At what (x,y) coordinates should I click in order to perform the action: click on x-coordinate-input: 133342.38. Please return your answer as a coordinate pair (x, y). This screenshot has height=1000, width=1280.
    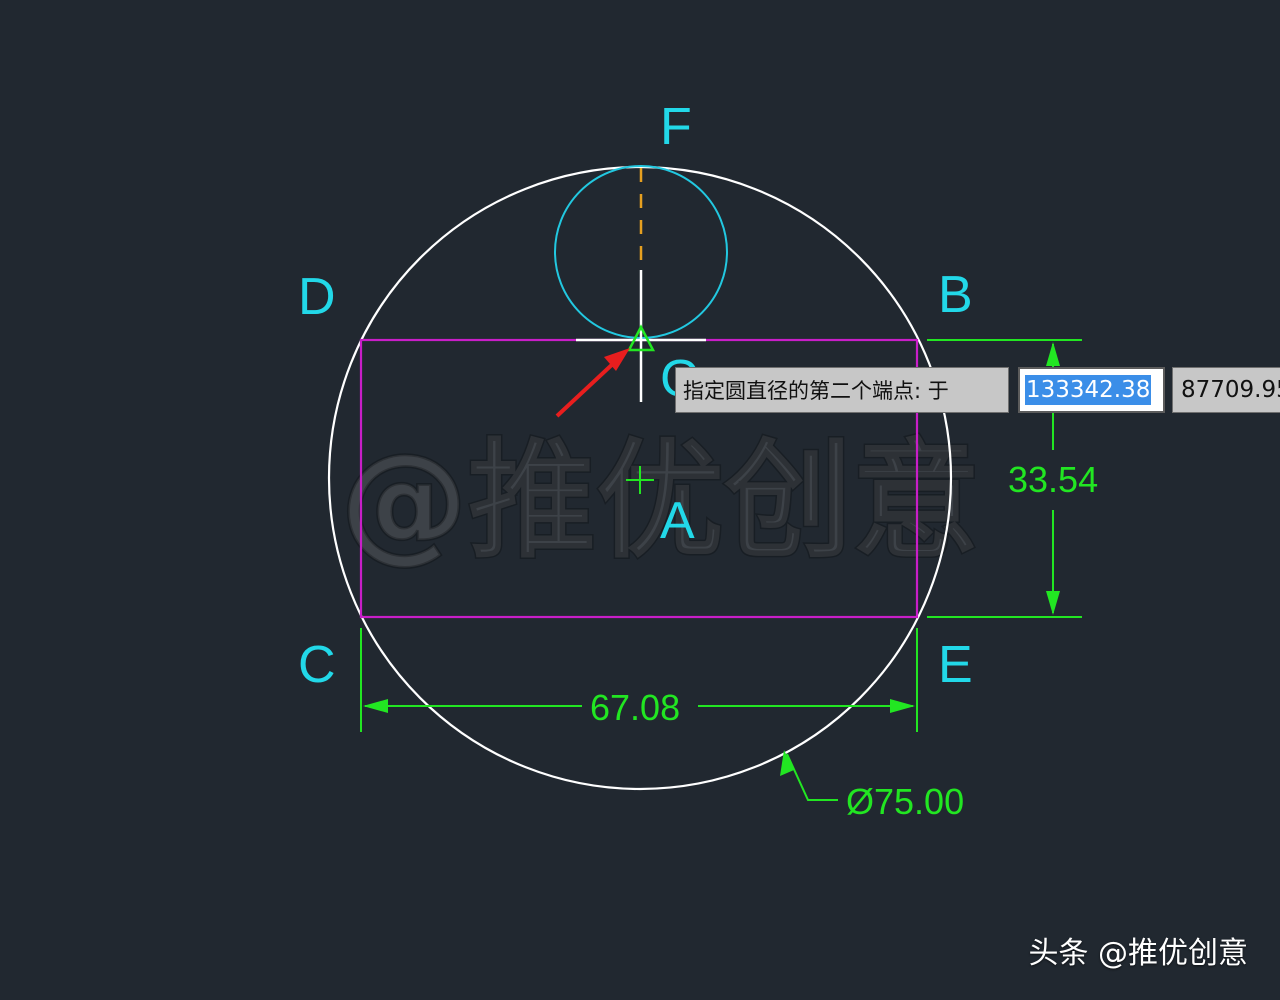
    Looking at the image, I should click on (1091, 390).